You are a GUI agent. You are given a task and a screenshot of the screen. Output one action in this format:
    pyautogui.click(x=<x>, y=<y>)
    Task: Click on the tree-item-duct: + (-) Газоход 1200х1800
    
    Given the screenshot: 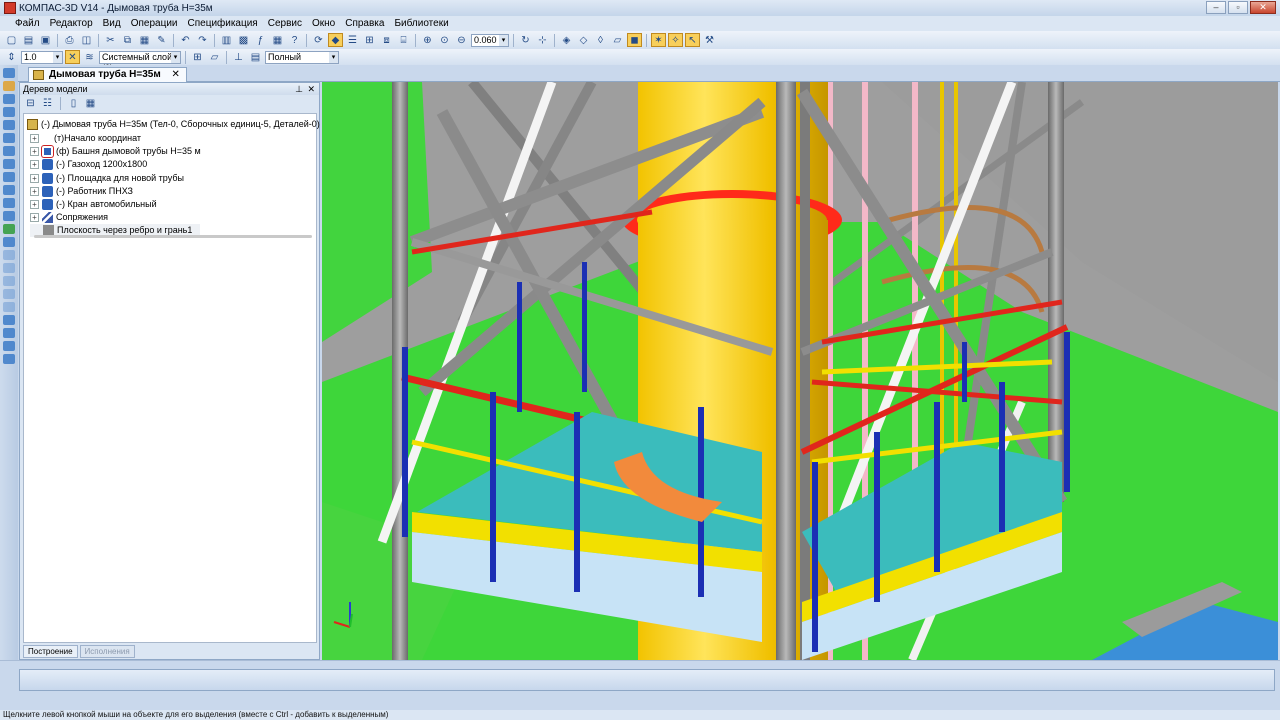 What is the action you would take?
    pyautogui.click(x=88, y=164)
    